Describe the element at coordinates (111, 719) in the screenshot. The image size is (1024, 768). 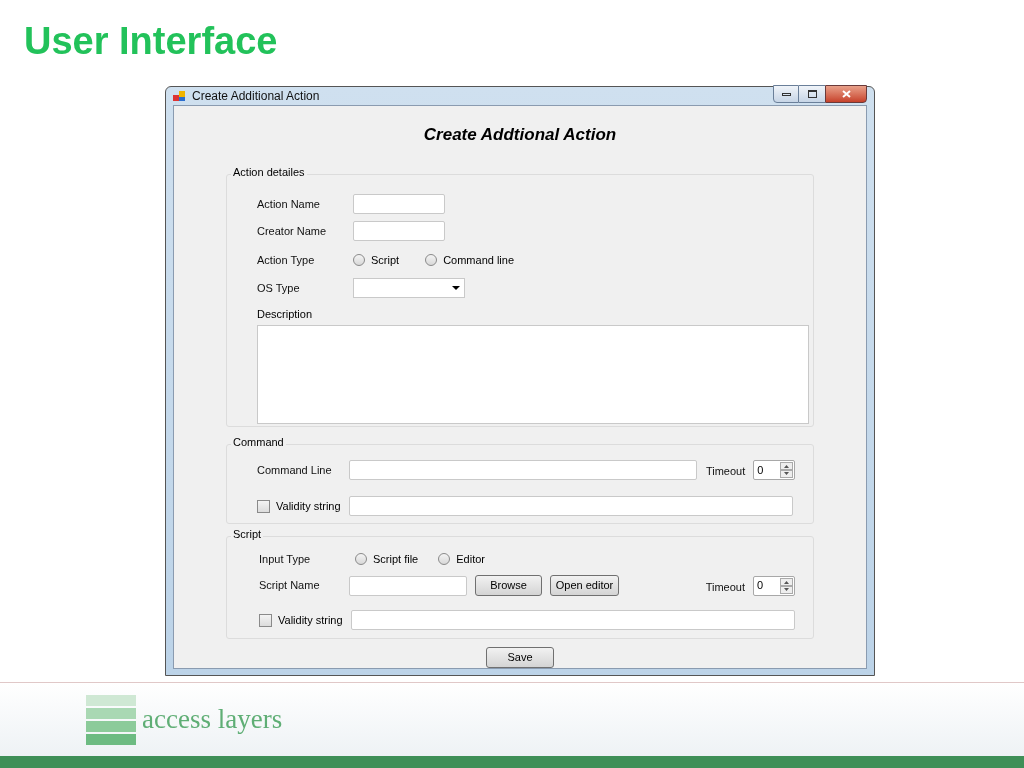
I see `layers-logo-icon` at that location.